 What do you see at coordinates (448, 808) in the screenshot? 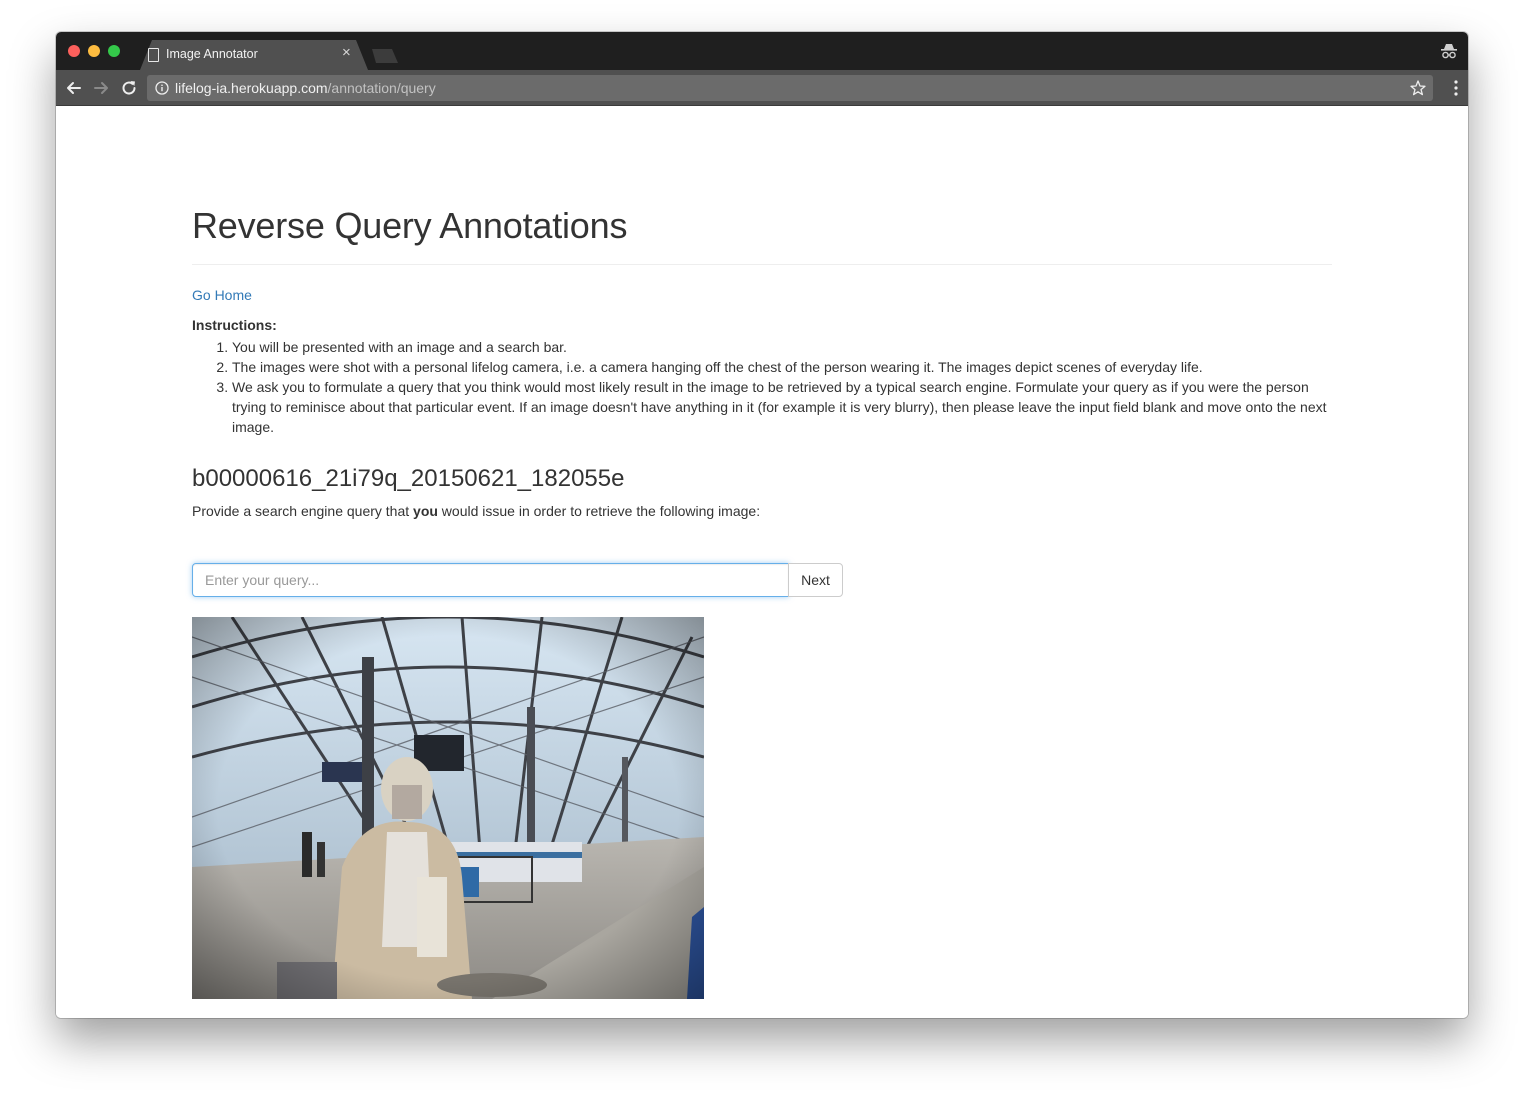
I see `lifelog-photo` at bounding box center [448, 808].